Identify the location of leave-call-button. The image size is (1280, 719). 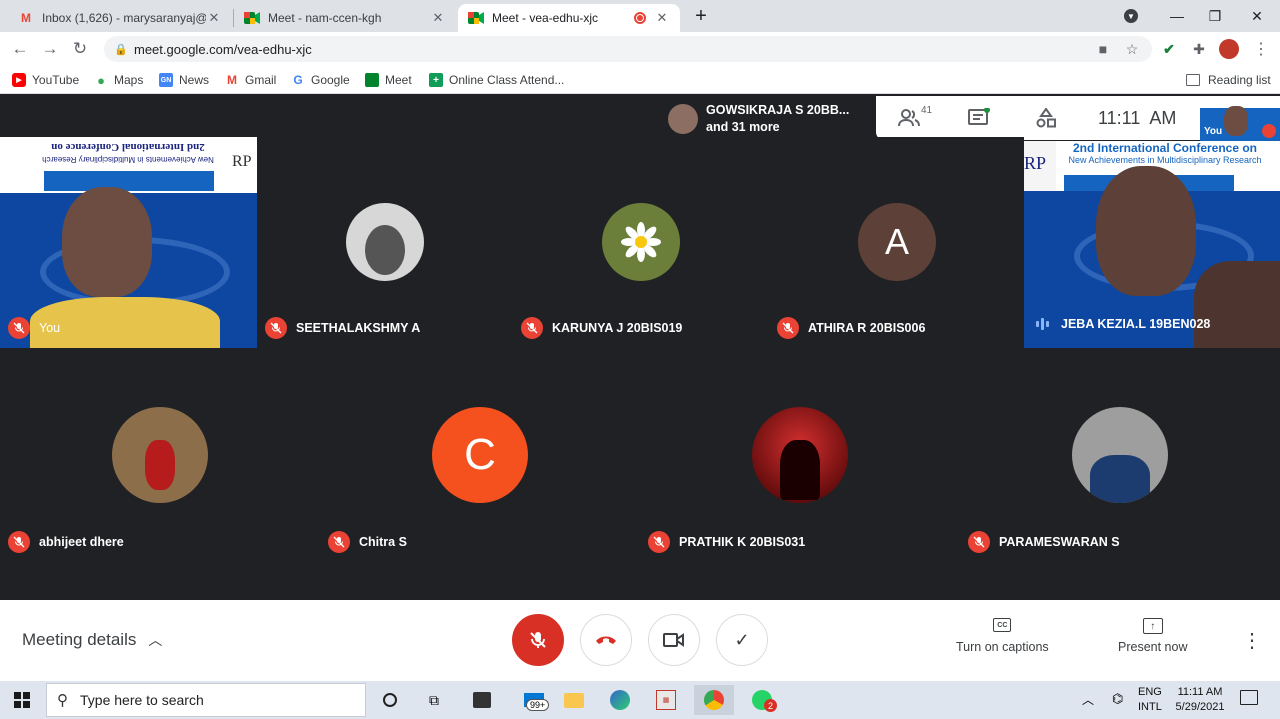
(606, 640).